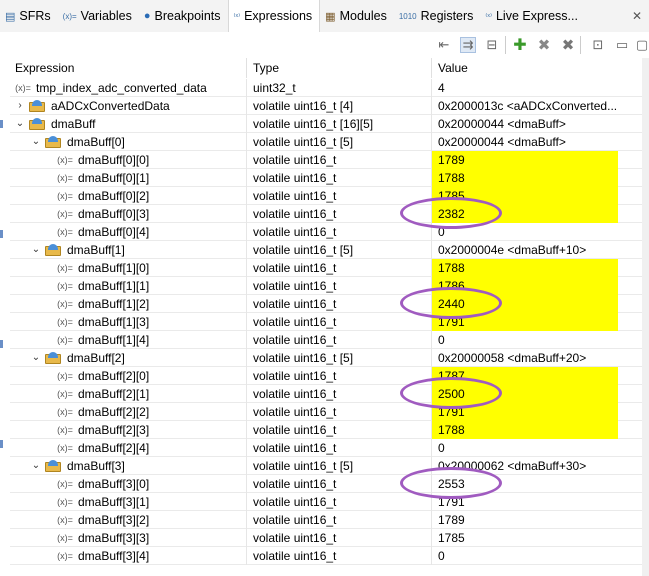 The width and height of the screenshot is (649, 576). What do you see at coordinates (326, 412) in the screenshot?
I see `table-row: (x)= dmaBuff[2][2] volatile uint16_t 1791` at bounding box center [326, 412].